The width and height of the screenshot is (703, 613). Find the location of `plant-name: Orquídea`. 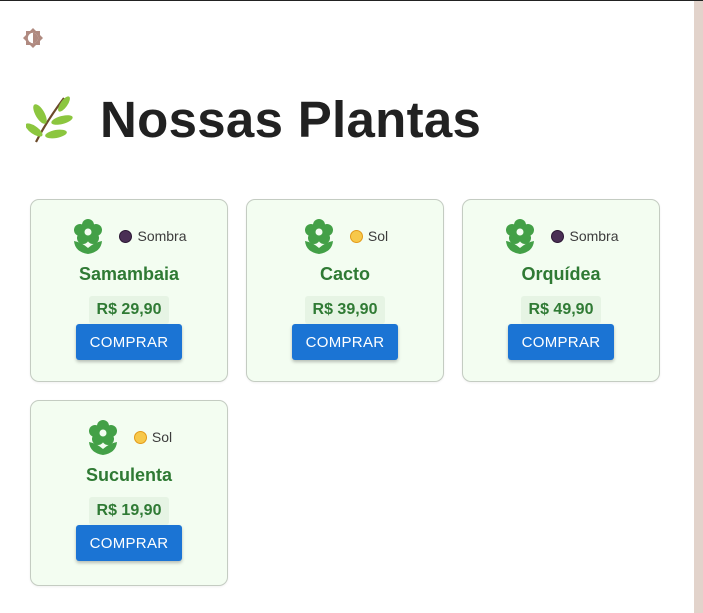

plant-name: Orquídea is located at coordinates (561, 274).